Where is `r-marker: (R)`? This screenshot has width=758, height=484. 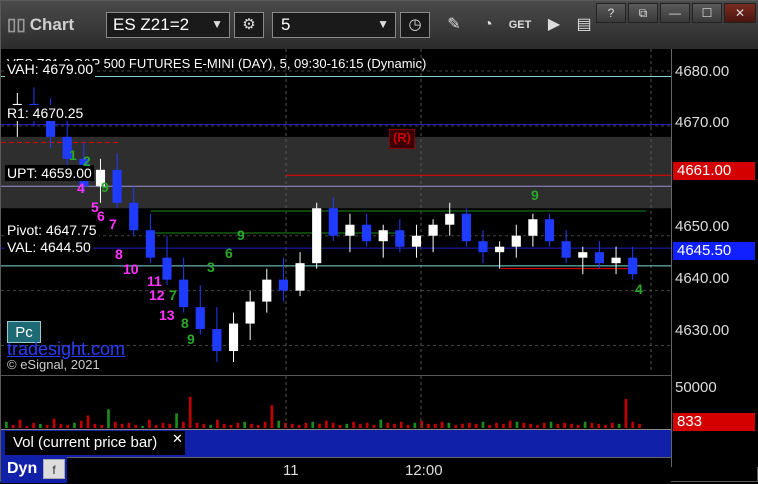
r-marker: (R) is located at coordinates (402, 139).